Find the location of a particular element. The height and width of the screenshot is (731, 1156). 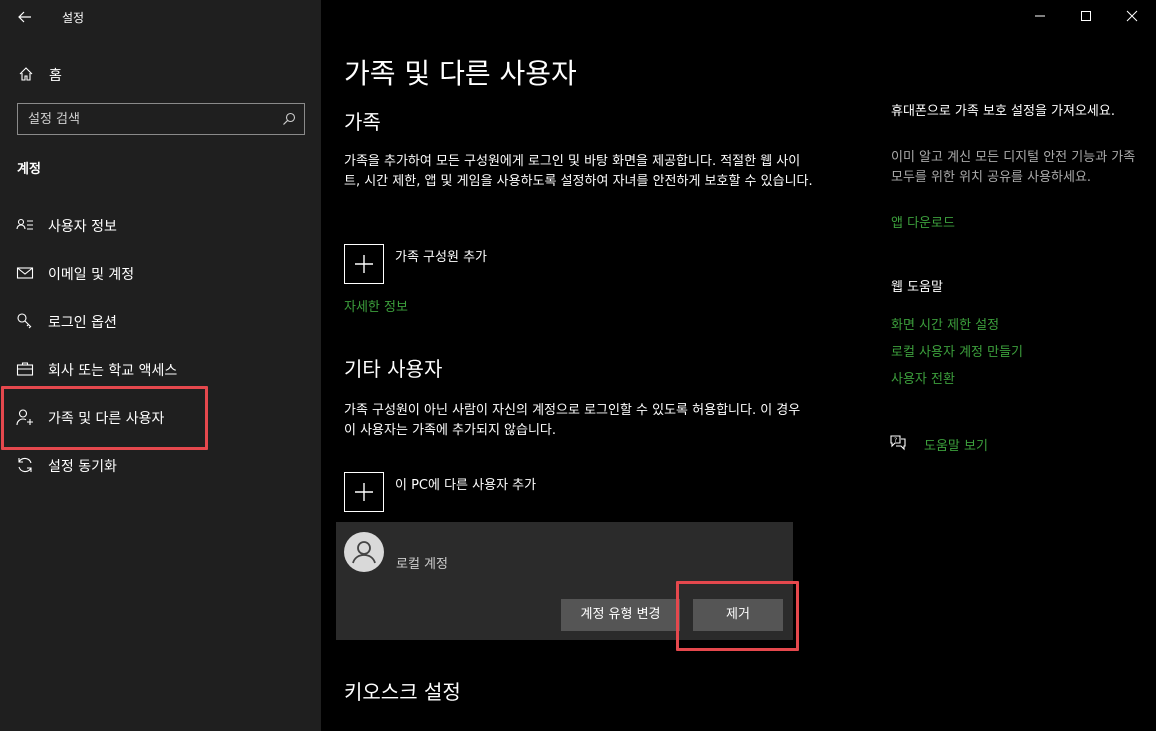

phone-heading: 휴대폰으로 가족 보호 설정을 가져오세요. is located at coordinates (1003, 111).